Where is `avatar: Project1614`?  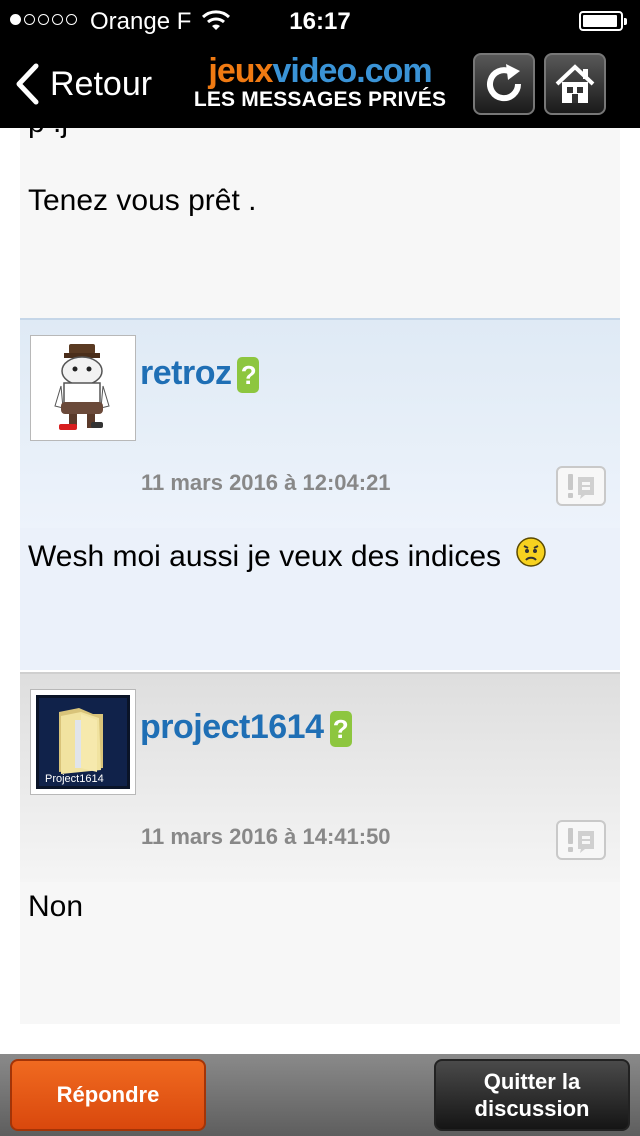 avatar: Project1614 is located at coordinates (83, 742).